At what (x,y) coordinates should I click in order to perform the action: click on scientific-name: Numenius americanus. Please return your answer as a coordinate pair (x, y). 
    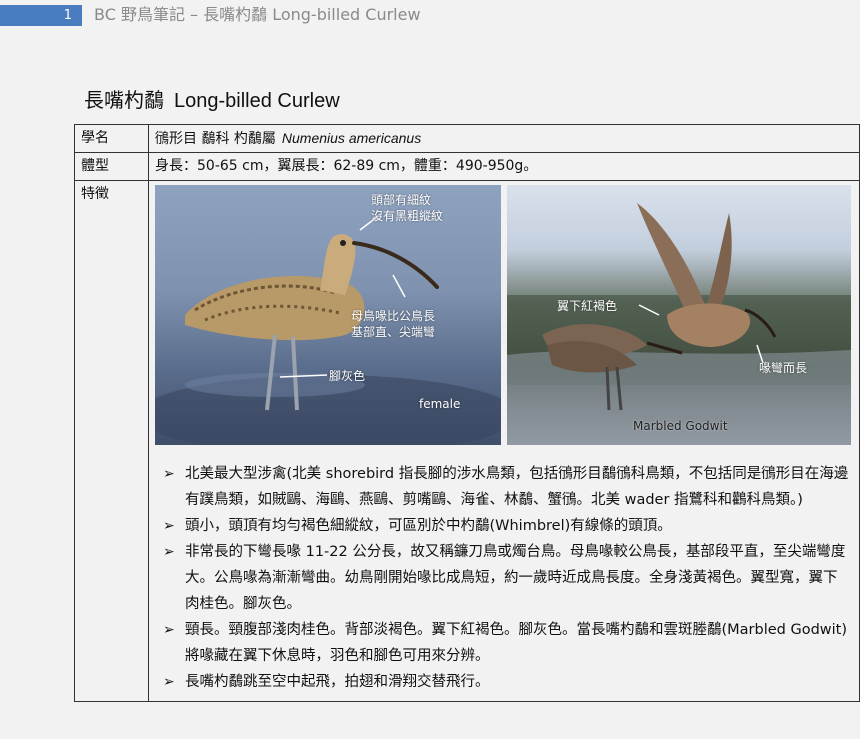
    Looking at the image, I should click on (351, 138).